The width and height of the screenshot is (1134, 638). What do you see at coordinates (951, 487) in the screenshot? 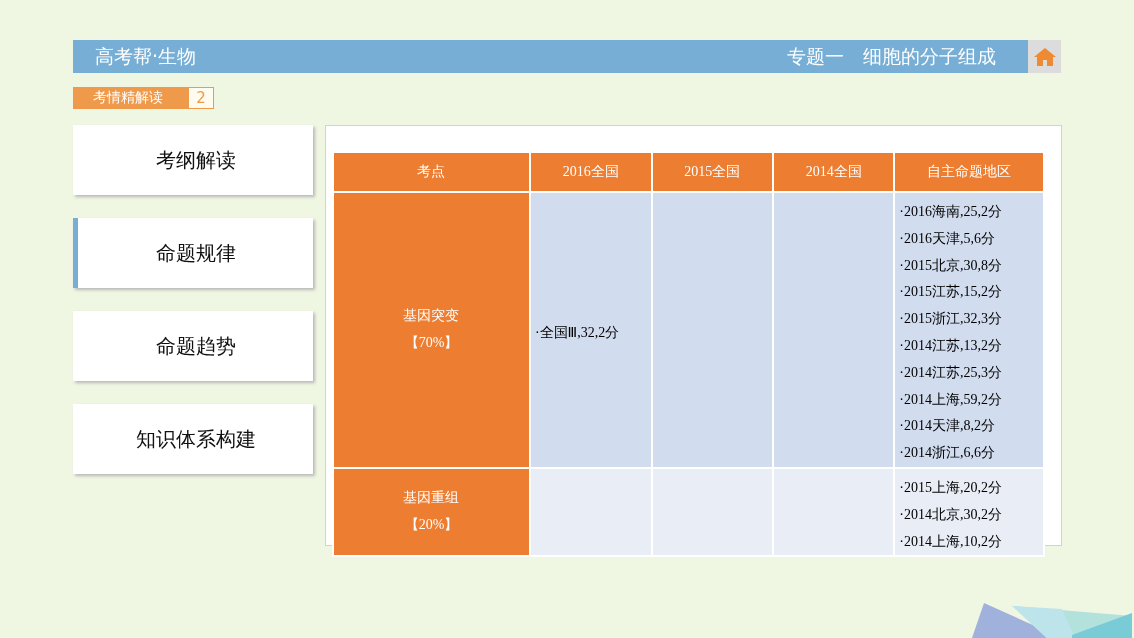
I see `exam-entry: ·2015上海,20,2分` at bounding box center [951, 487].